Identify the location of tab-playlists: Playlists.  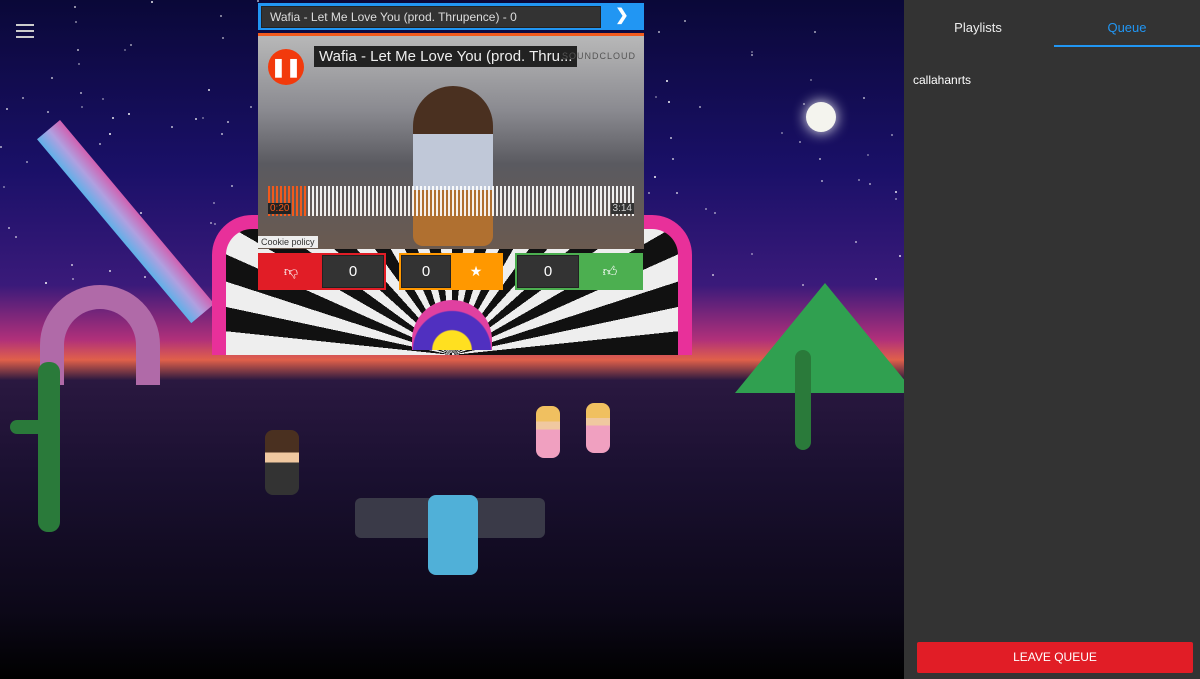
(978, 23).